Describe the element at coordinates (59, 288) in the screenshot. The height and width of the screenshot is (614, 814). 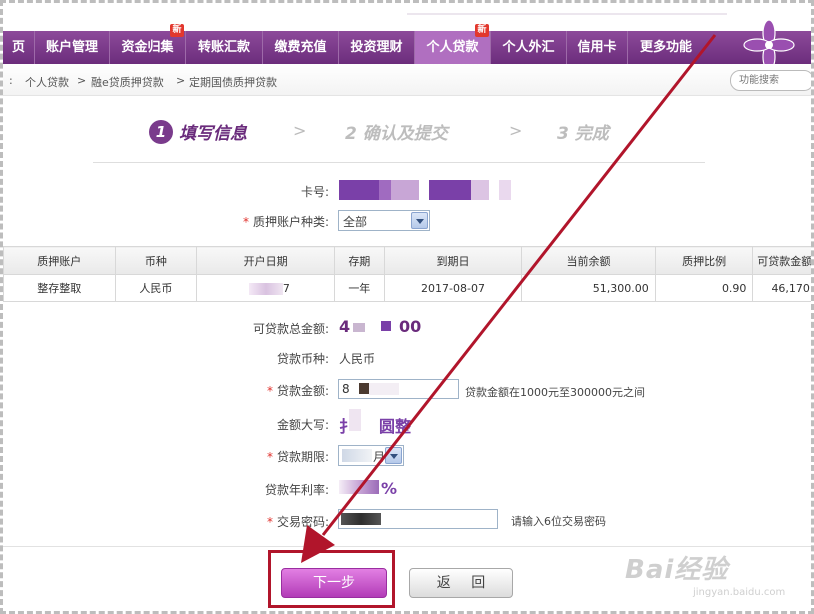
I see `table-cell: 整存整取` at that location.